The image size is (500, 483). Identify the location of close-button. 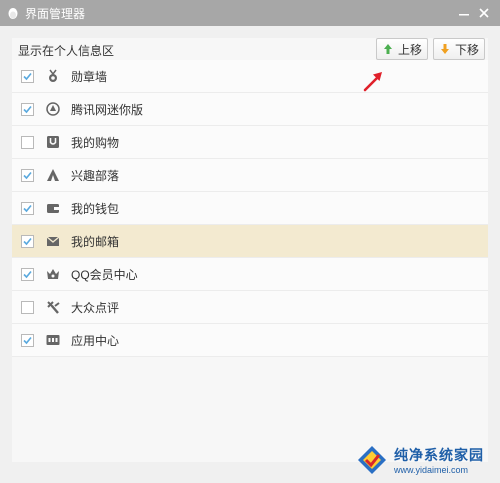
(484, 13).